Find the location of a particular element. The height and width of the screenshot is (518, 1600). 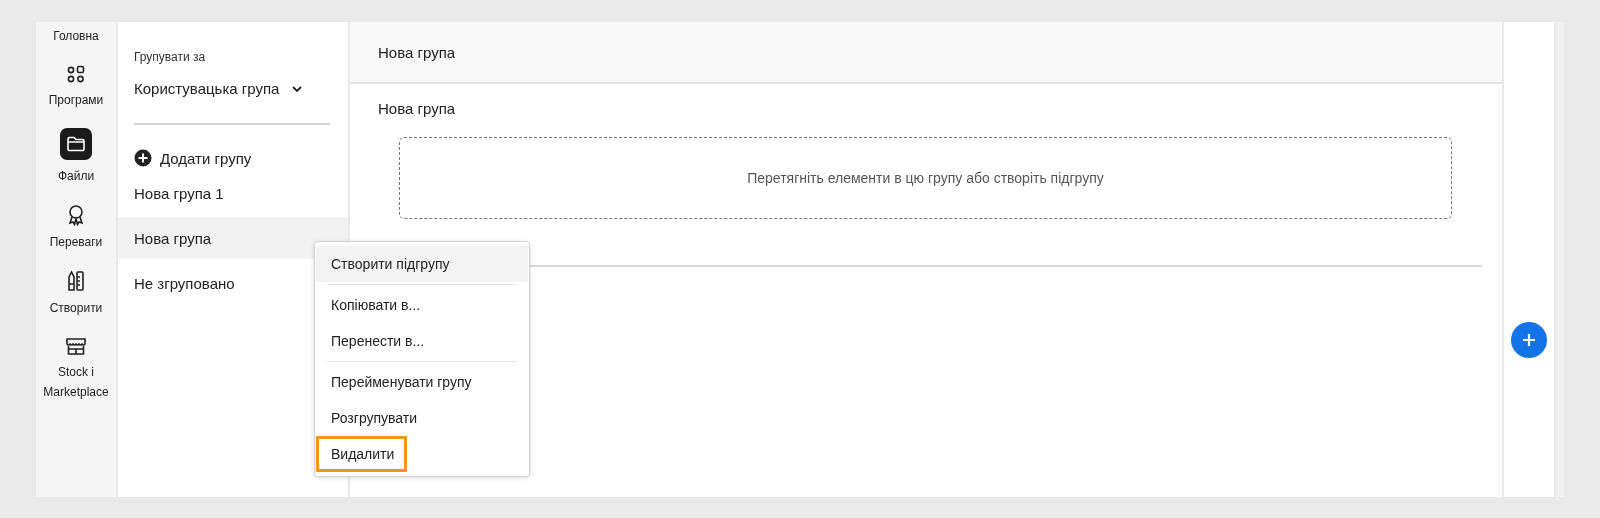

rail-label: Програми is located at coordinates (76, 100).